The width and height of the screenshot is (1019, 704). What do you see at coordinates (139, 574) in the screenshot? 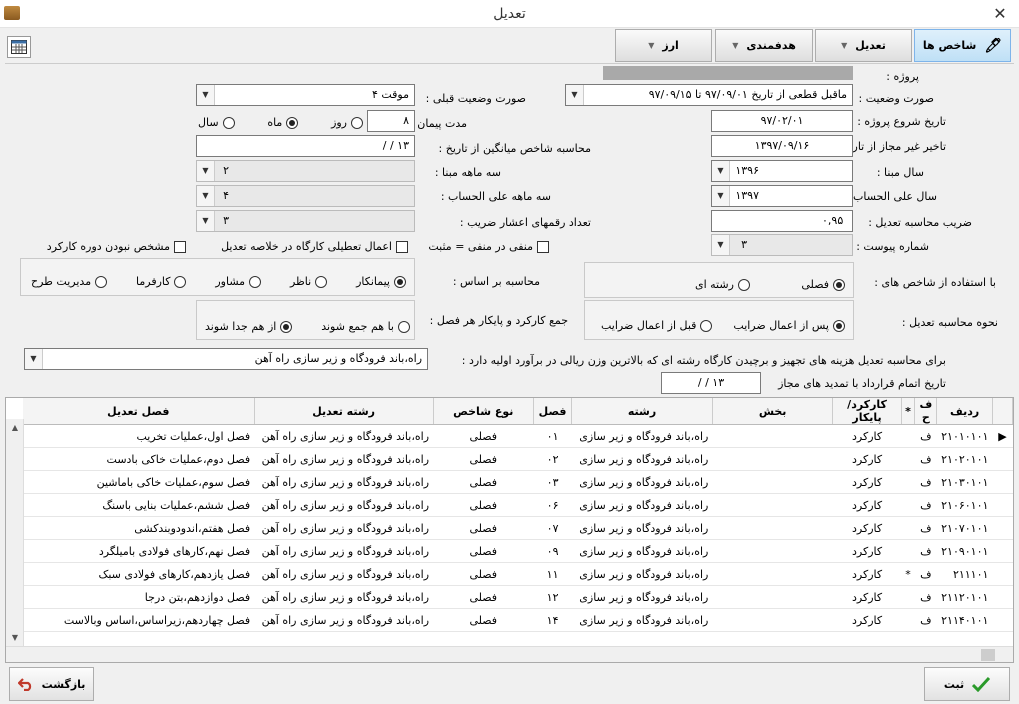
I see `cell-adj-season: فصل یازدهم،کارهای فولادی سبک` at bounding box center [139, 574].